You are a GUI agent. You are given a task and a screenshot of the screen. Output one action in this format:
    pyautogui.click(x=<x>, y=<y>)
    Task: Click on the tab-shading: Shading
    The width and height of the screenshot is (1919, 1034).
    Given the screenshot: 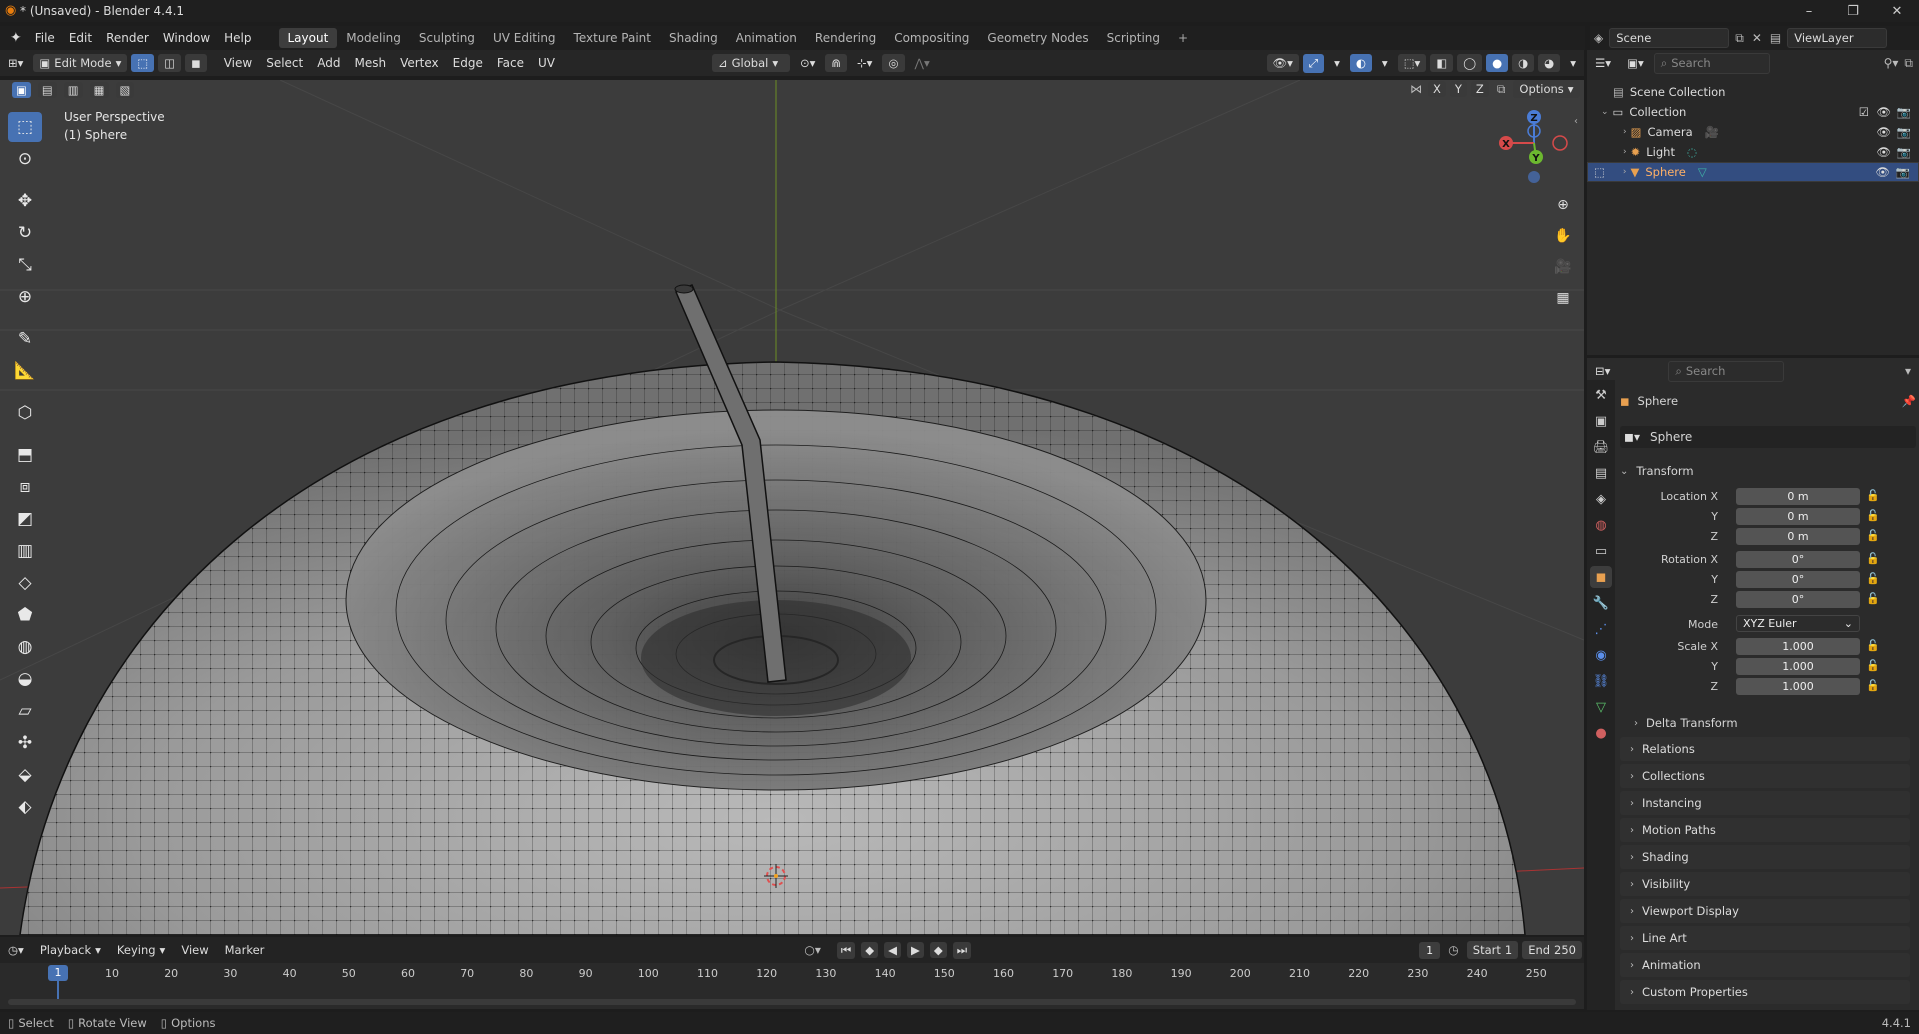 What is the action you would take?
    pyautogui.click(x=693, y=38)
    